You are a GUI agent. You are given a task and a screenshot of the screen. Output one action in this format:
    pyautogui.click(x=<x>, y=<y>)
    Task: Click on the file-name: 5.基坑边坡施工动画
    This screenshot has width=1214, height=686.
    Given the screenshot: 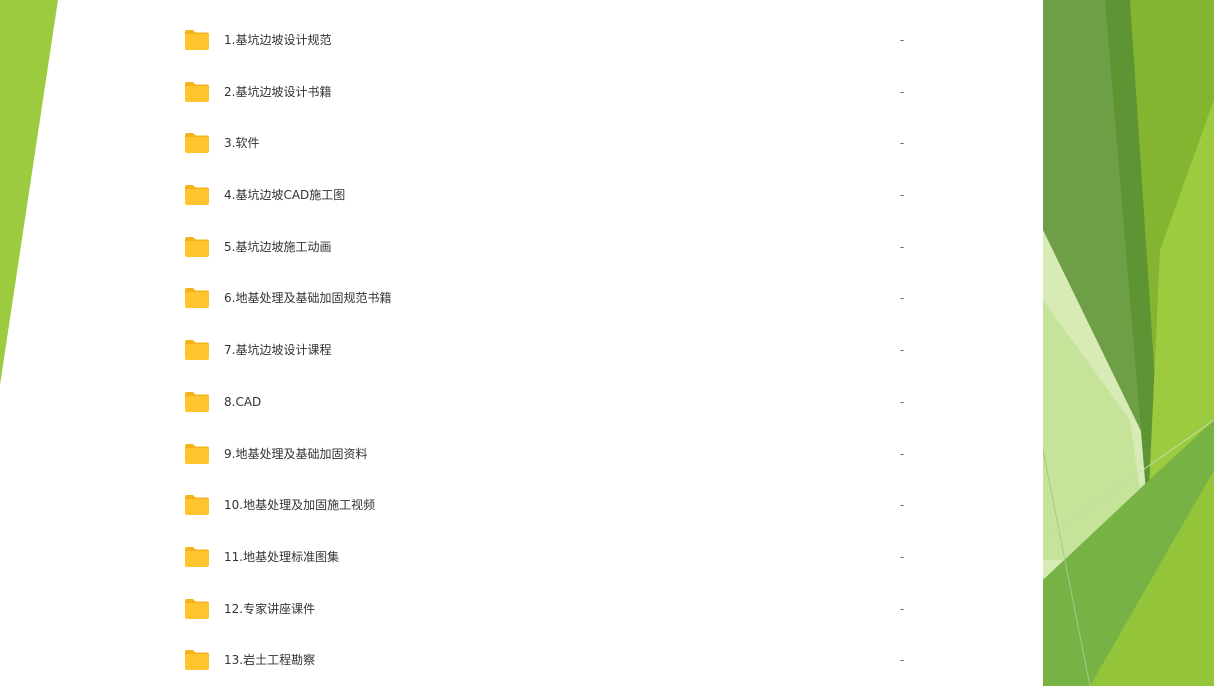 What is the action you would take?
    pyautogui.click(x=277, y=247)
    